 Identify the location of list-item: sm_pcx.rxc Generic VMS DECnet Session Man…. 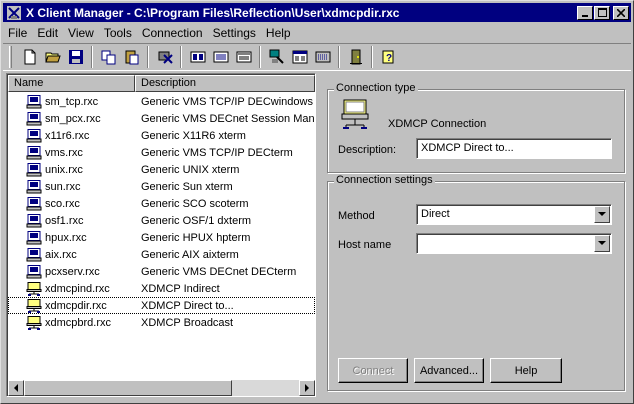
(161, 118).